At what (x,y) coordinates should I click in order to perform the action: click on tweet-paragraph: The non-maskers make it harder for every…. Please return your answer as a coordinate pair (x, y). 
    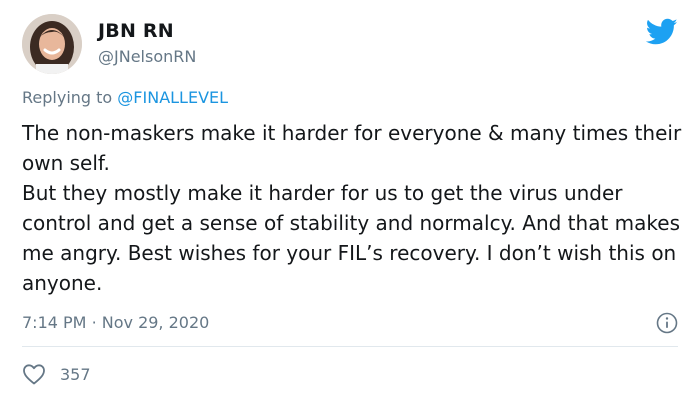
    Looking at the image, I should click on (352, 148).